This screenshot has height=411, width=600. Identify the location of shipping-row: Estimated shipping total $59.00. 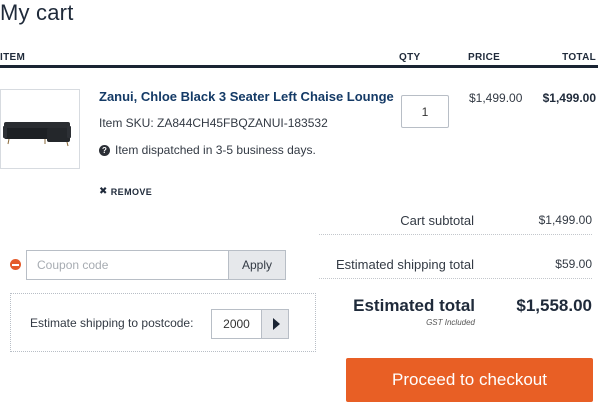
(455, 268).